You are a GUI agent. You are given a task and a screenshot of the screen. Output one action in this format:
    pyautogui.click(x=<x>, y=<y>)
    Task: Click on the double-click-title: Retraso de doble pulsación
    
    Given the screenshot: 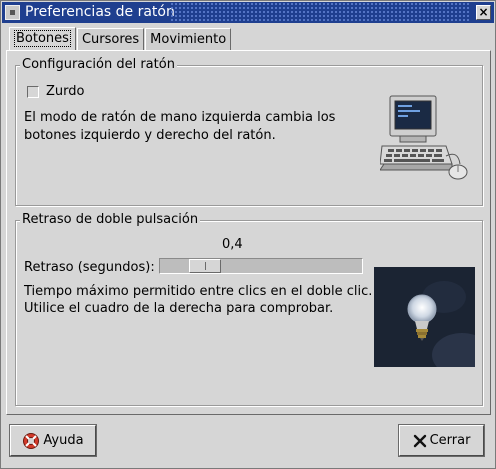 What is the action you would take?
    pyautogui.click(x=110, y=219)
    